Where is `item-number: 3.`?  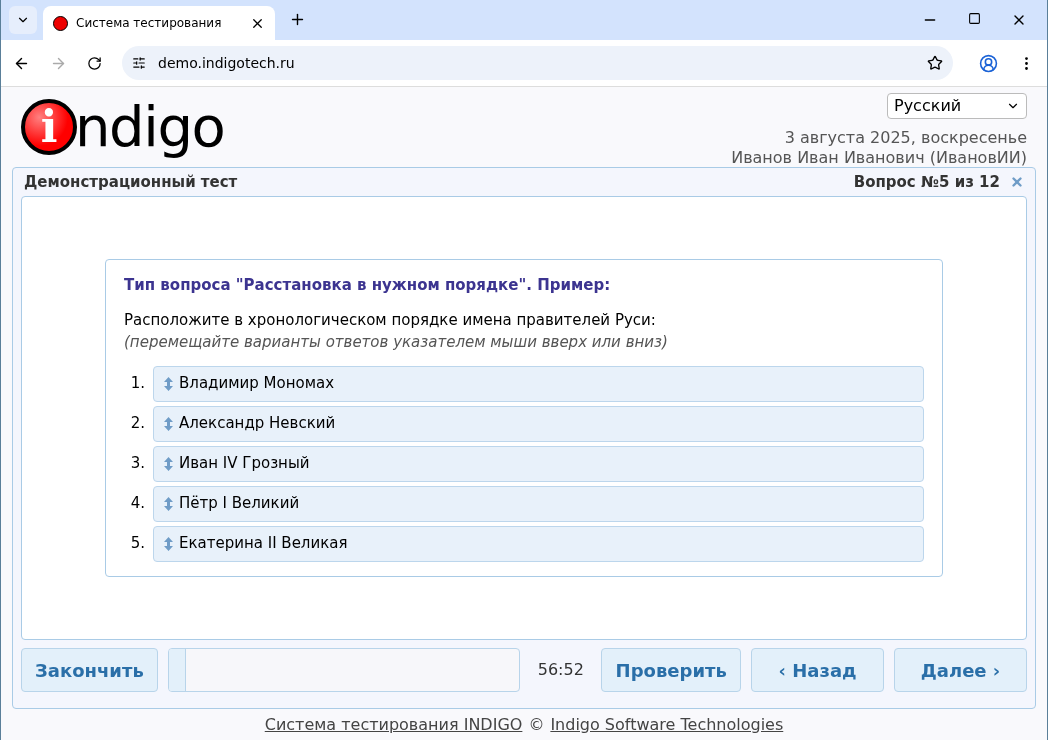
item-number: 3. is located at coordinates (137, 464).